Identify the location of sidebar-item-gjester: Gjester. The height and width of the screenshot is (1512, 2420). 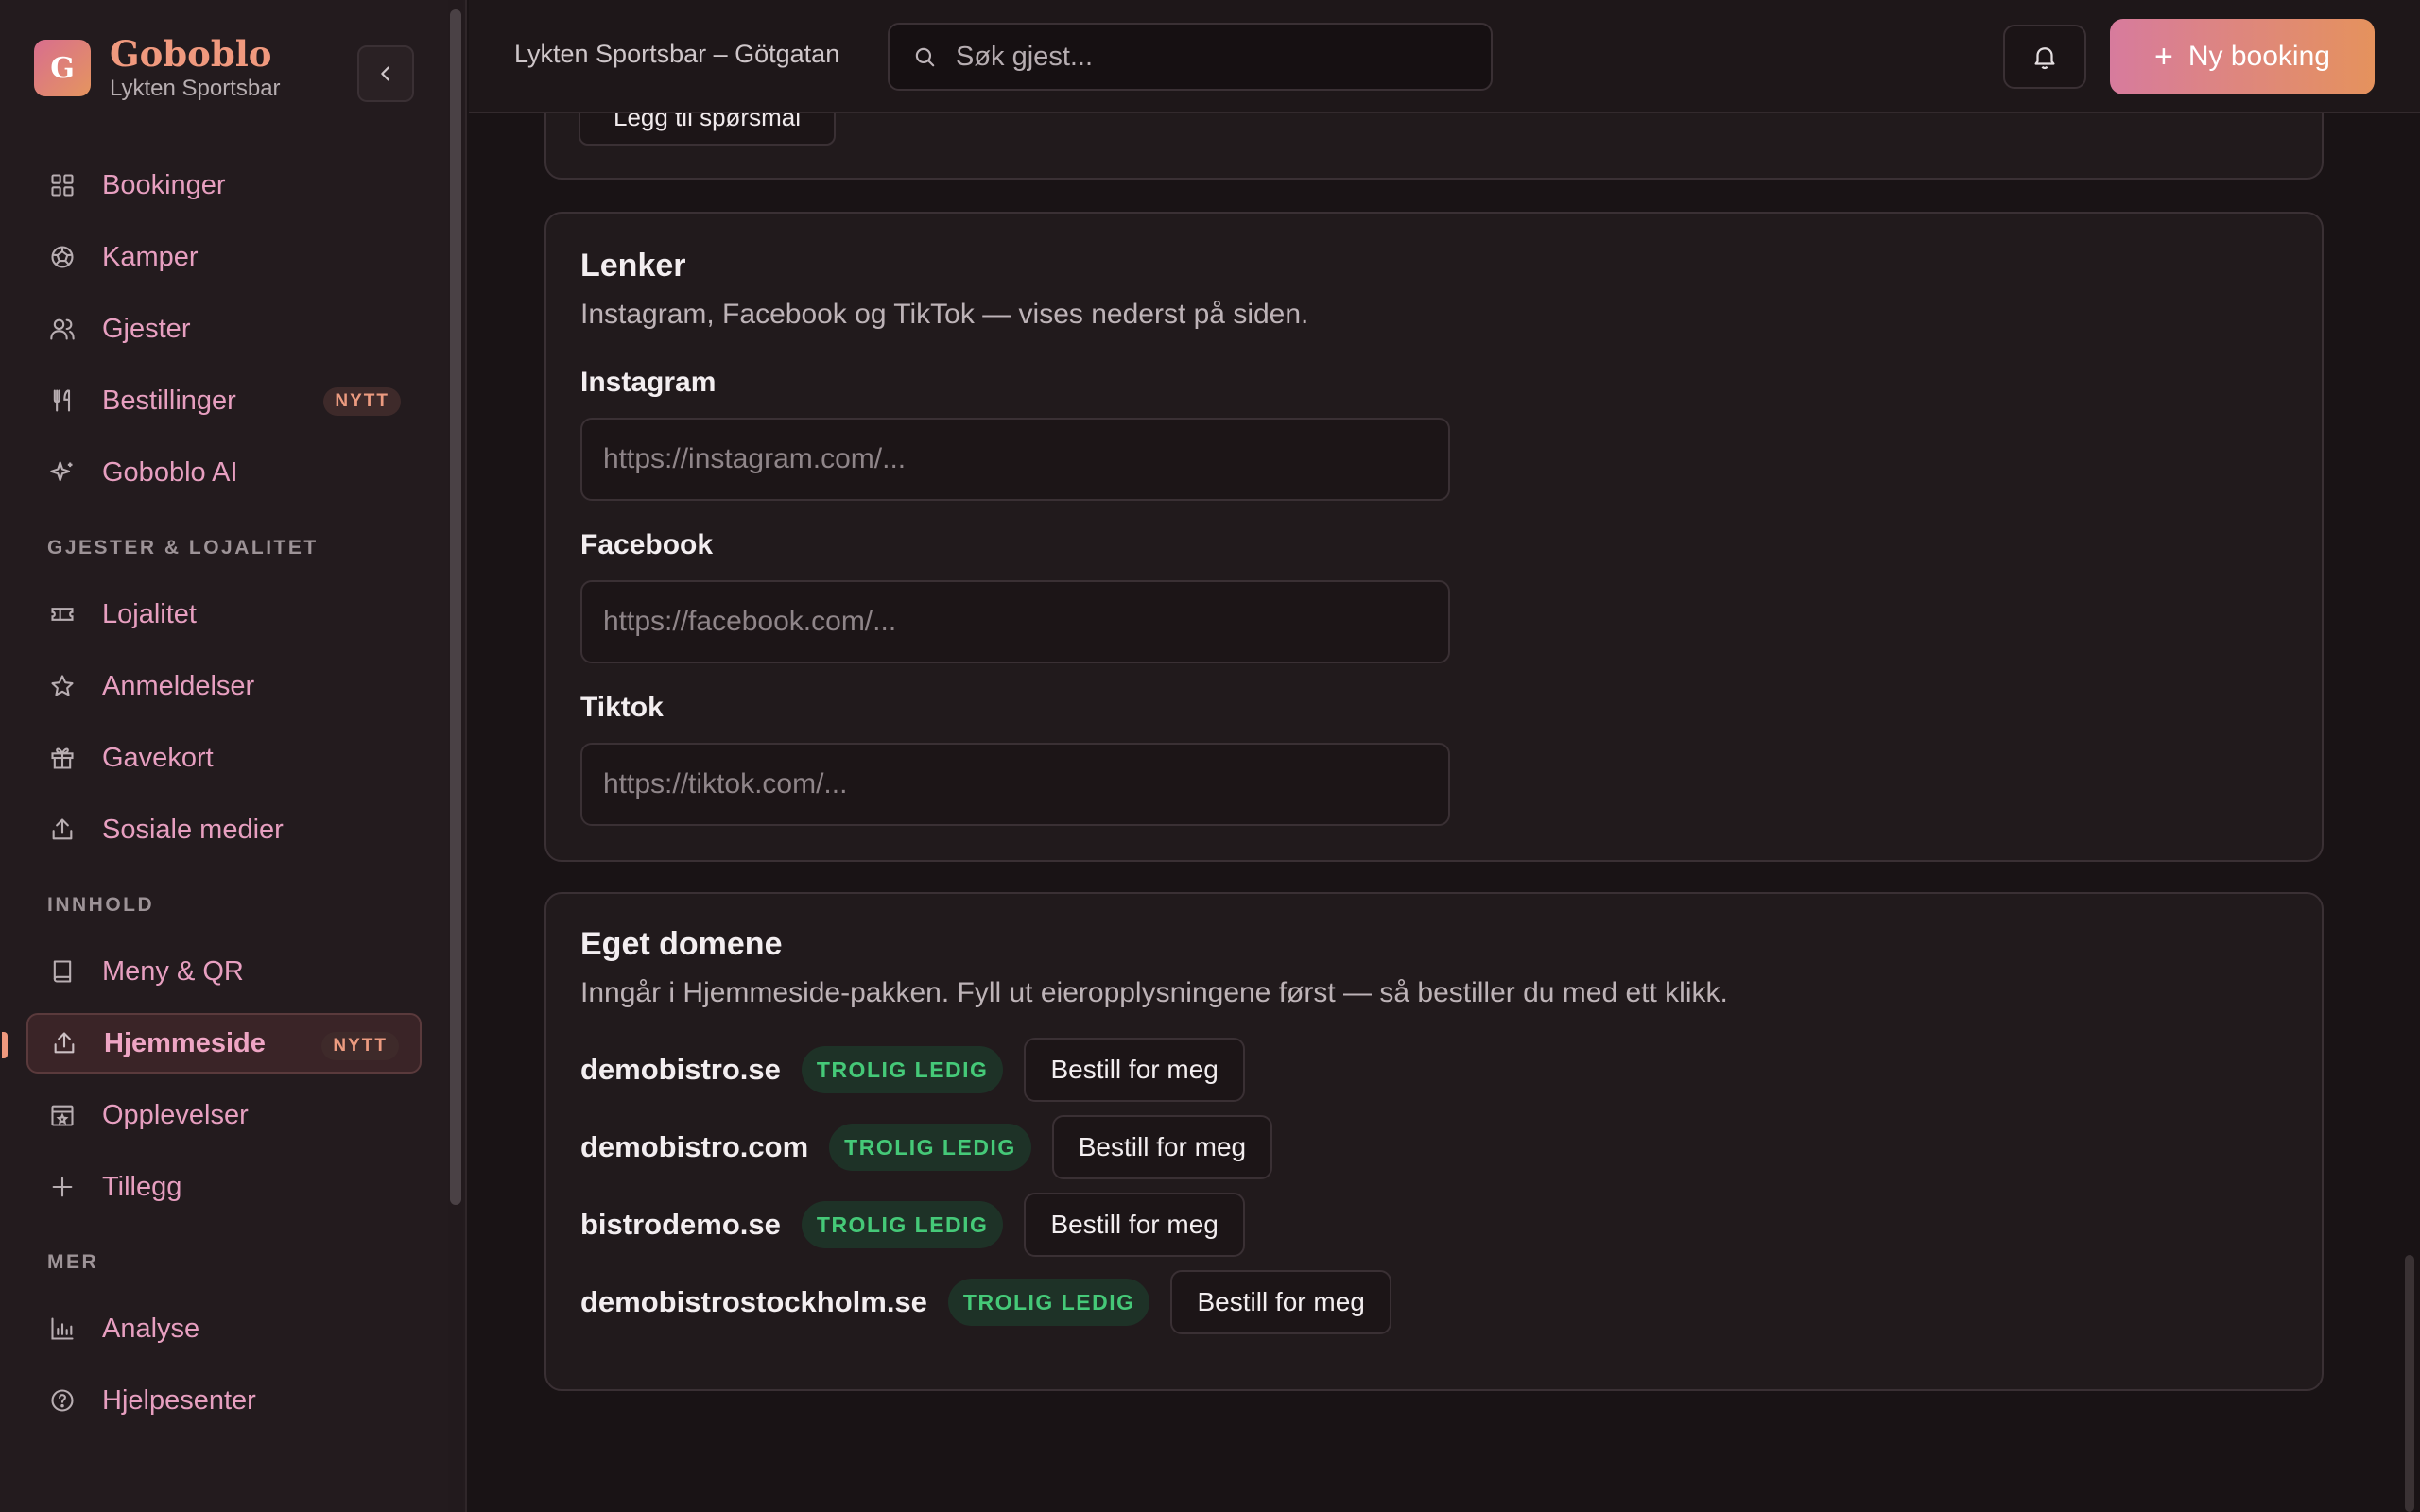
(224, 329).